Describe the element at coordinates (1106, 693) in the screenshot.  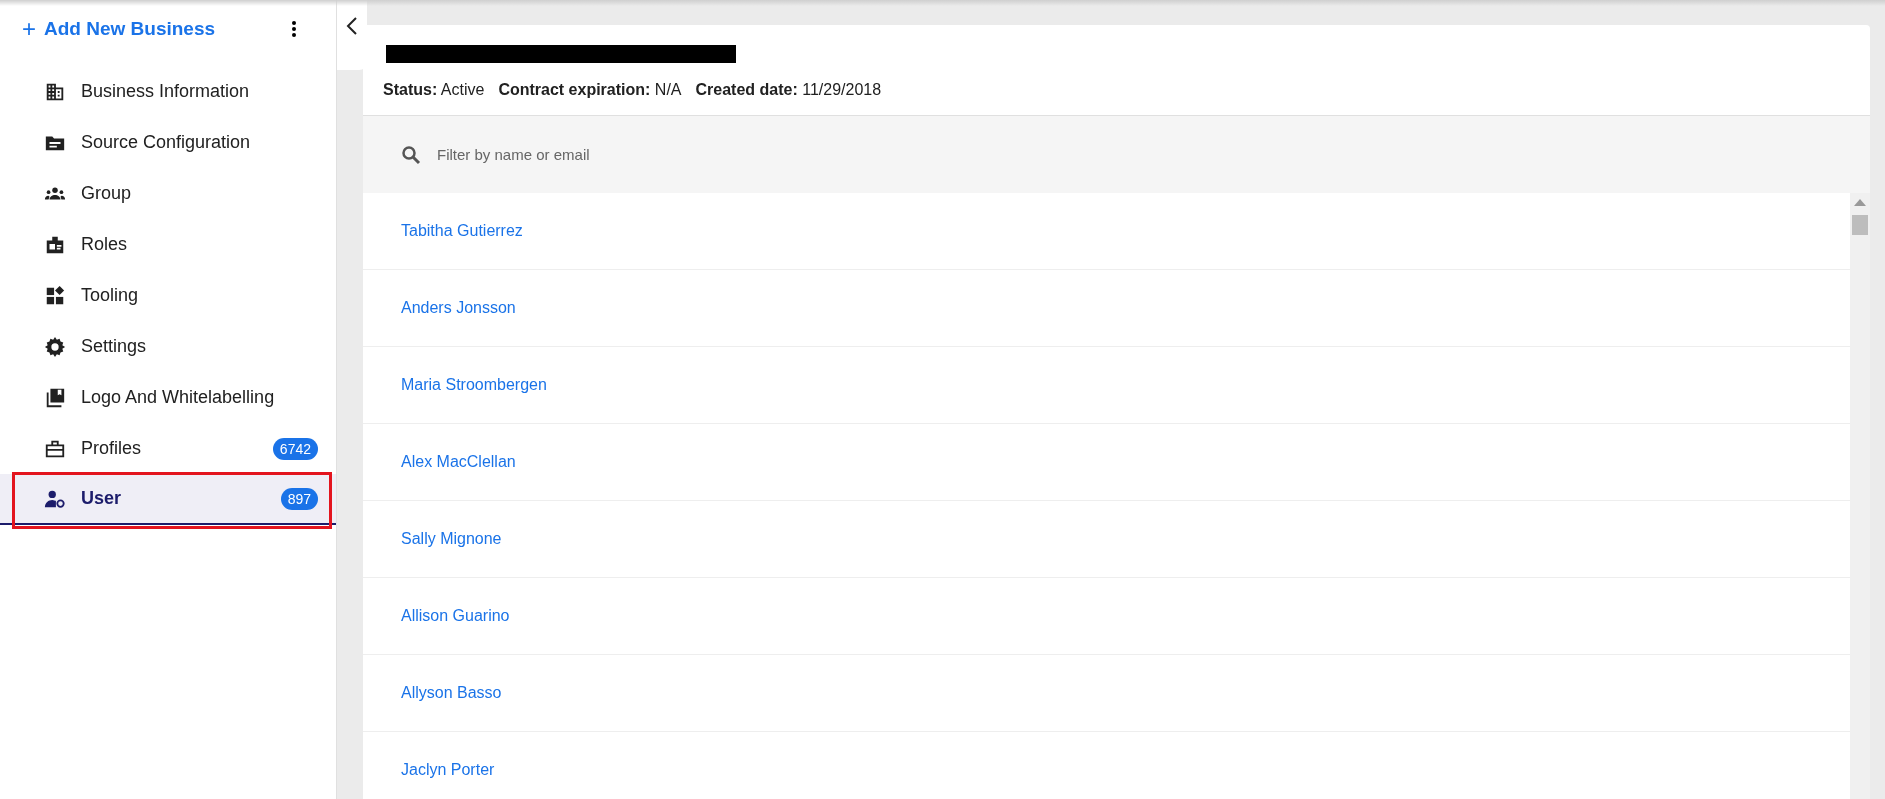
I see `user-row: Allyson Basso` at that location.